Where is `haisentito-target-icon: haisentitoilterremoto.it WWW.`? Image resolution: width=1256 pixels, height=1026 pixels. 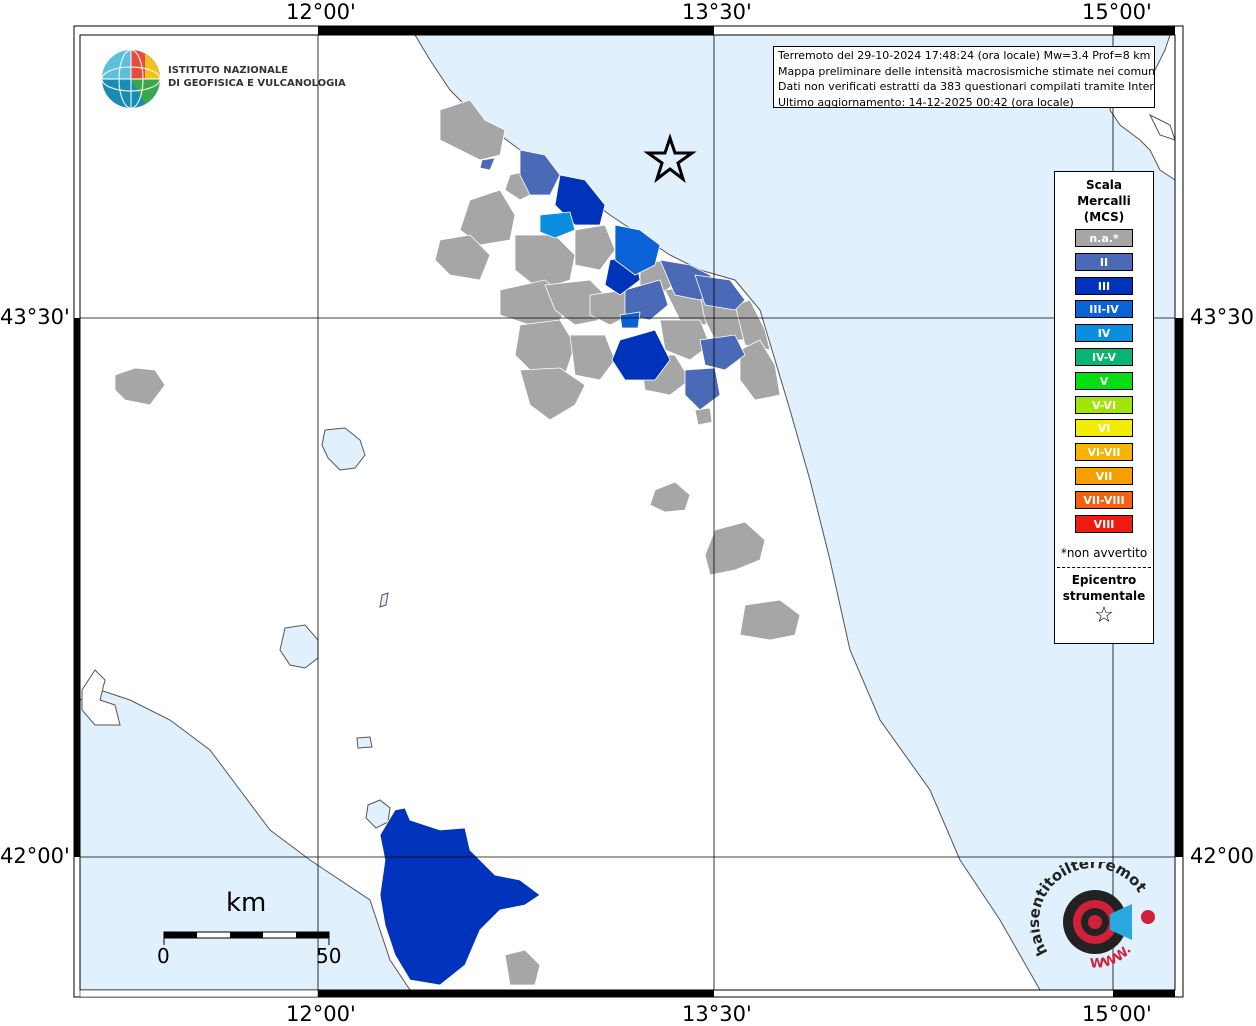 haisentito-target-icon: haisentitoilterremoto.it WWW. is located at coordinates (1090, 910).